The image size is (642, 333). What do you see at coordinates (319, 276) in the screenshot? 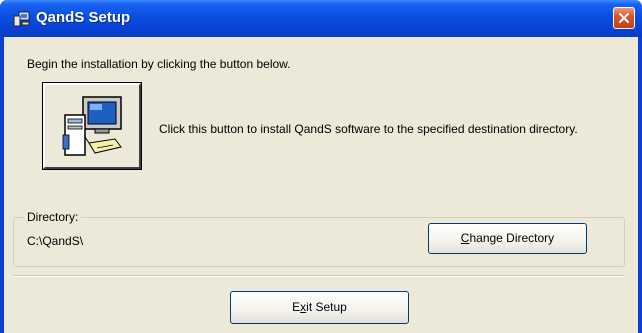
I see `separator` at bounding box center [319, 276].